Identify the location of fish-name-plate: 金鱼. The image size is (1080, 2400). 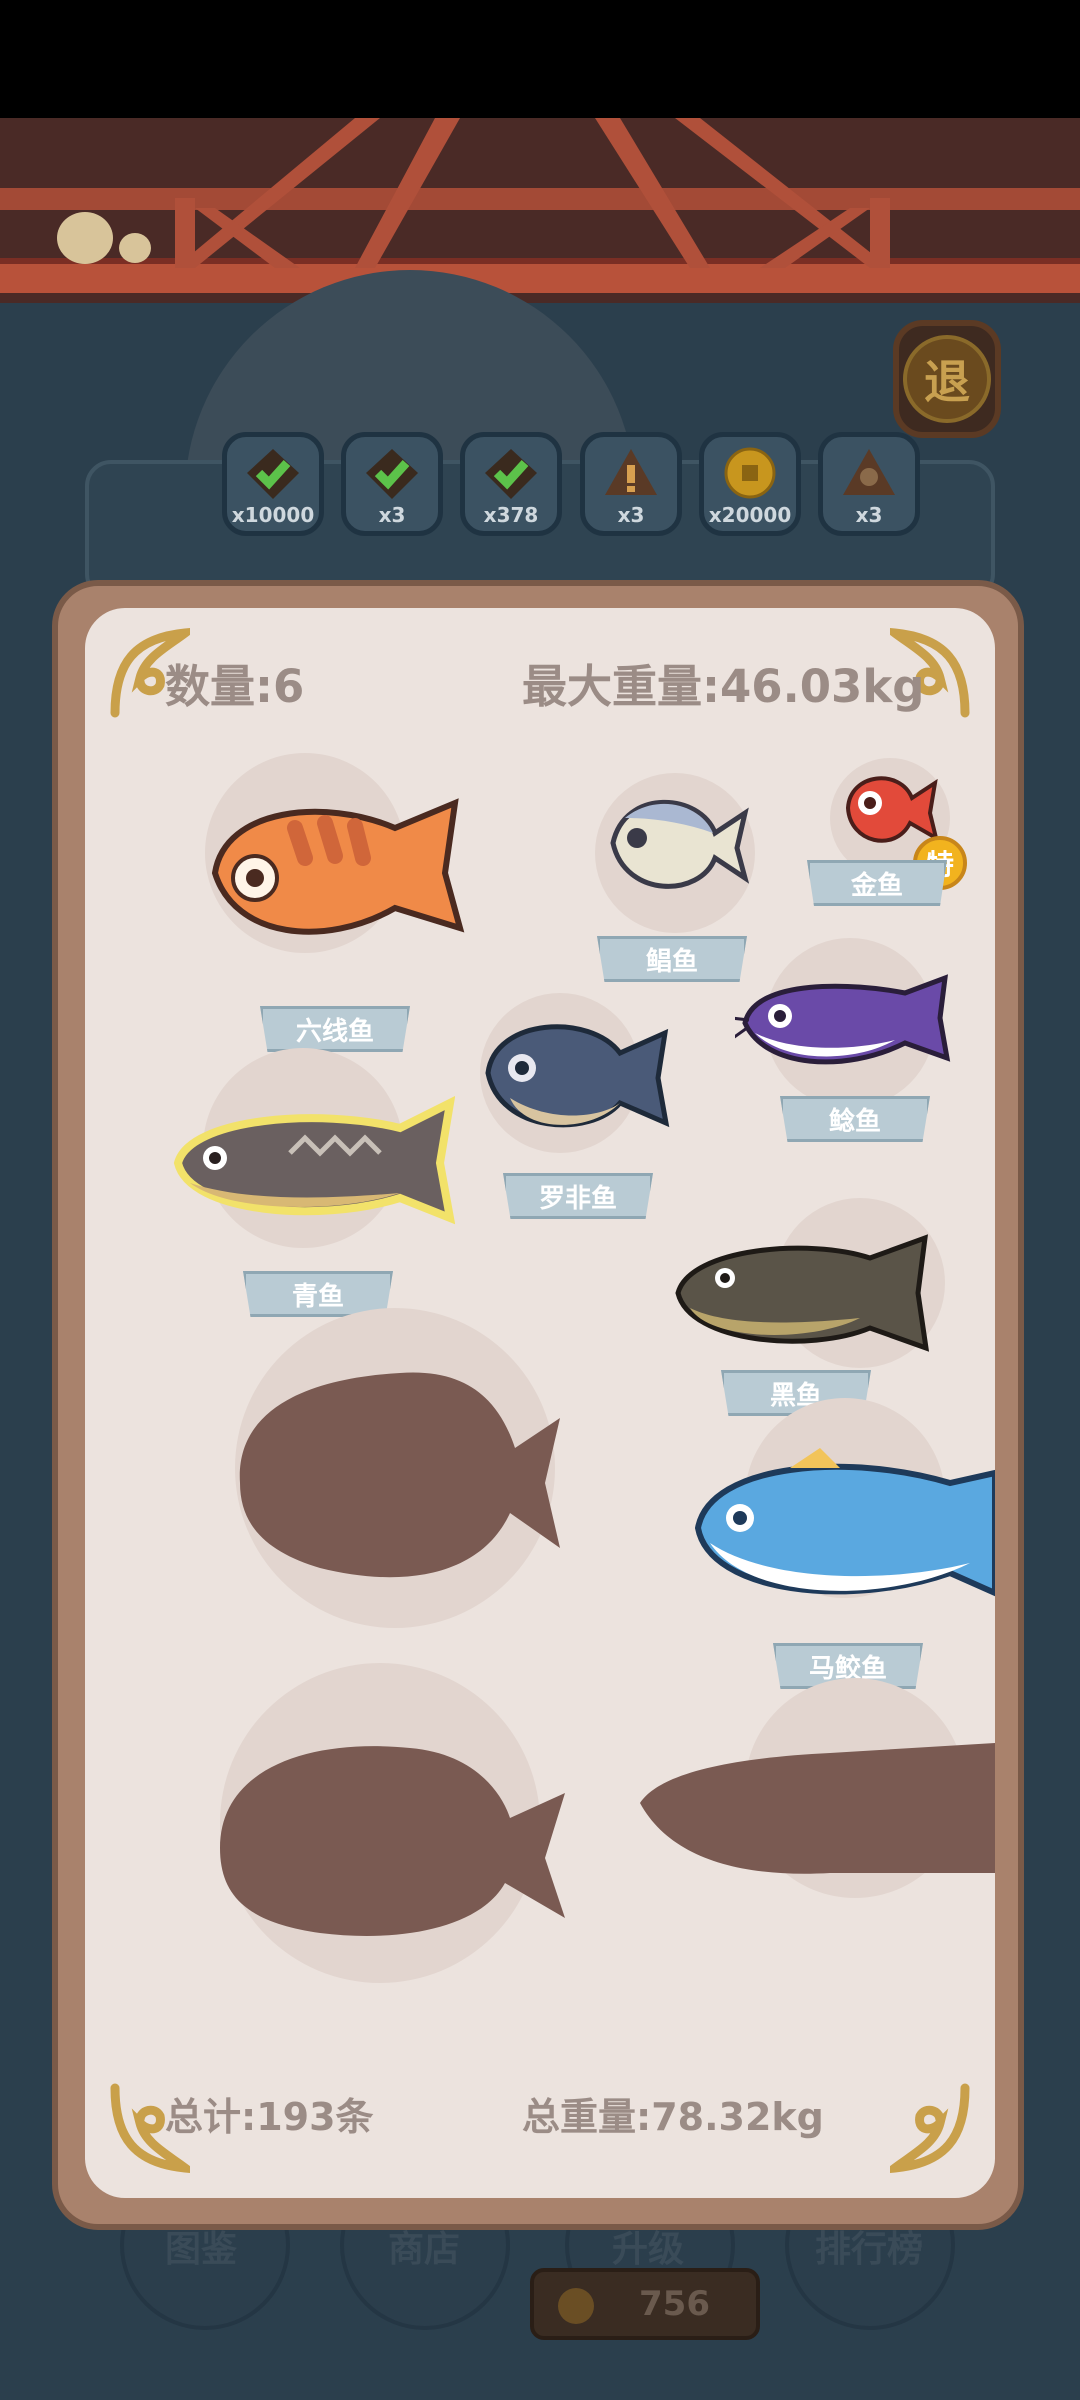
(877, 883).